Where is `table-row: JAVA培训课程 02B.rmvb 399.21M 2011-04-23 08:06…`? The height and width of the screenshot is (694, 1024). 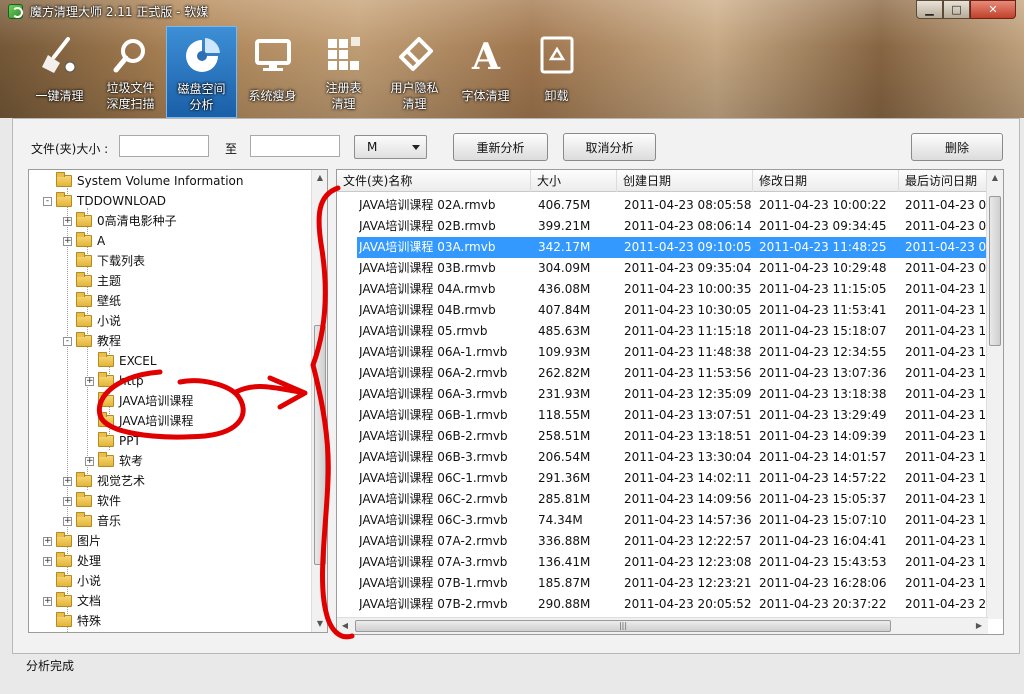
table-row: JAVA培训课程 02B.rmvb 399.21M 2011-04-23 08:06… is located at coordinates (672, 226).